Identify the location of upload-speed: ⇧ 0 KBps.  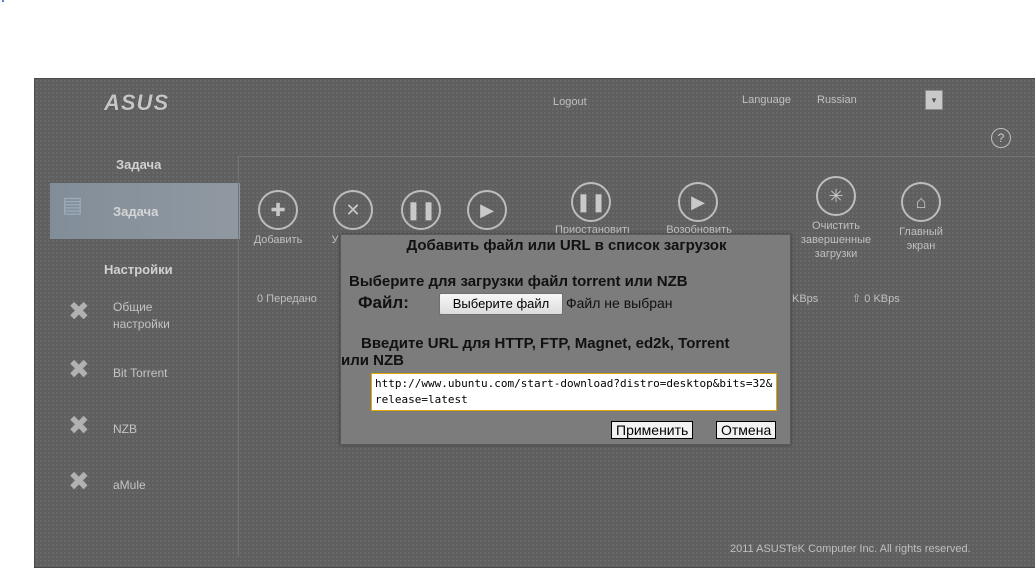
(876, 298).